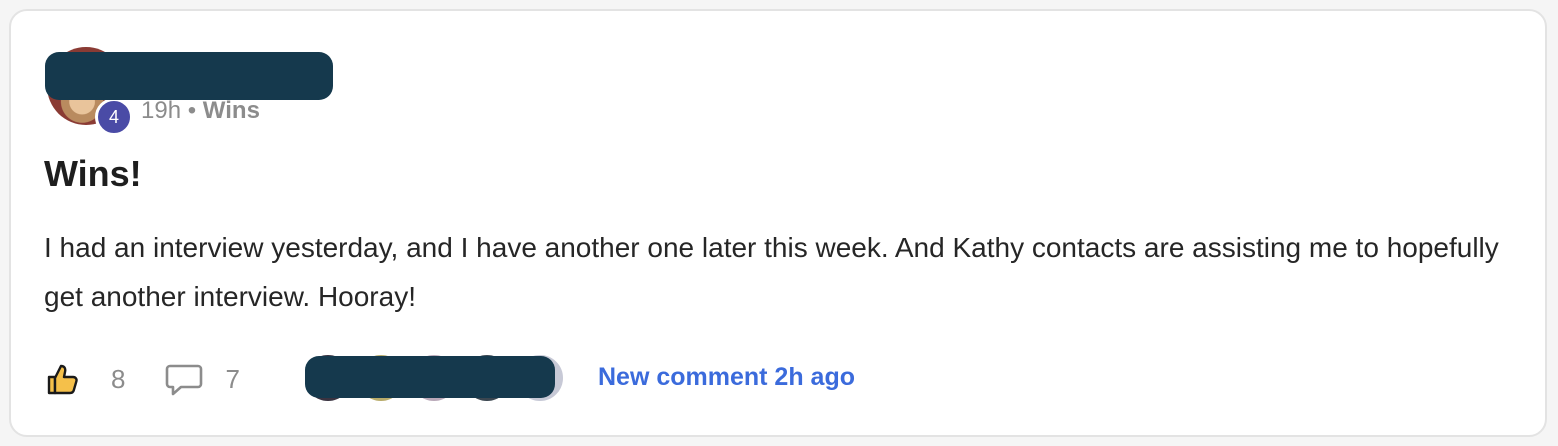  I want to click on new-comment-link: New comment 2h ago, so click(726, 377).